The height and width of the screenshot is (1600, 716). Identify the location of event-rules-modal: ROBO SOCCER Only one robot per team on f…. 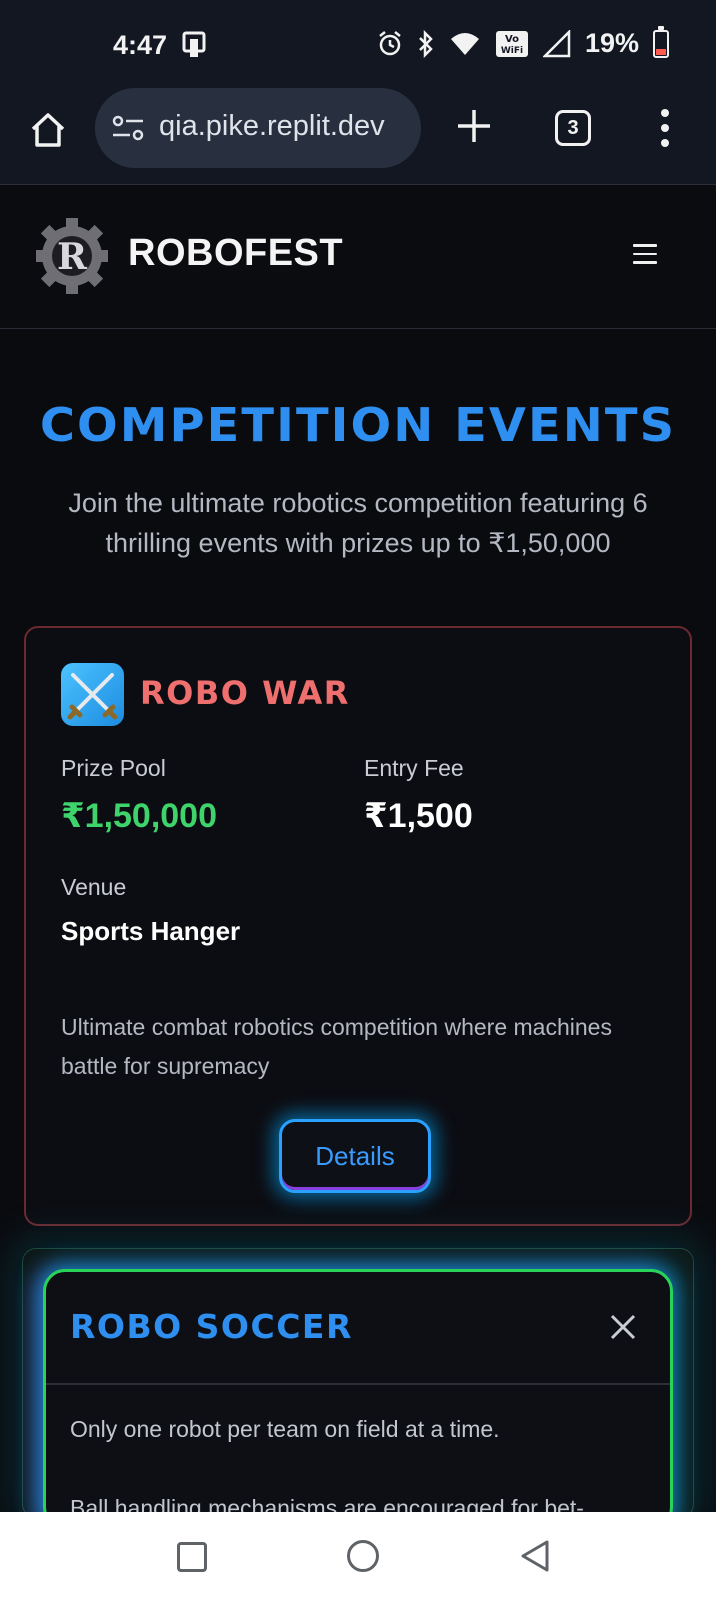
(358, 1399).